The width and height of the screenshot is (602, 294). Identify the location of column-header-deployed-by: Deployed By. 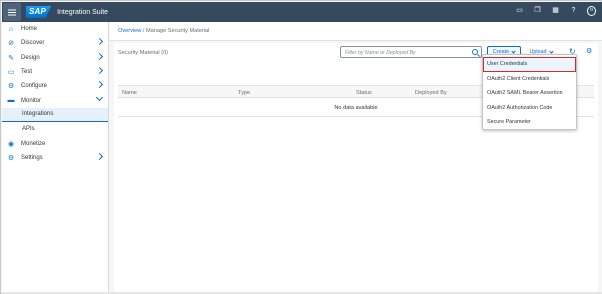
(431, 93).